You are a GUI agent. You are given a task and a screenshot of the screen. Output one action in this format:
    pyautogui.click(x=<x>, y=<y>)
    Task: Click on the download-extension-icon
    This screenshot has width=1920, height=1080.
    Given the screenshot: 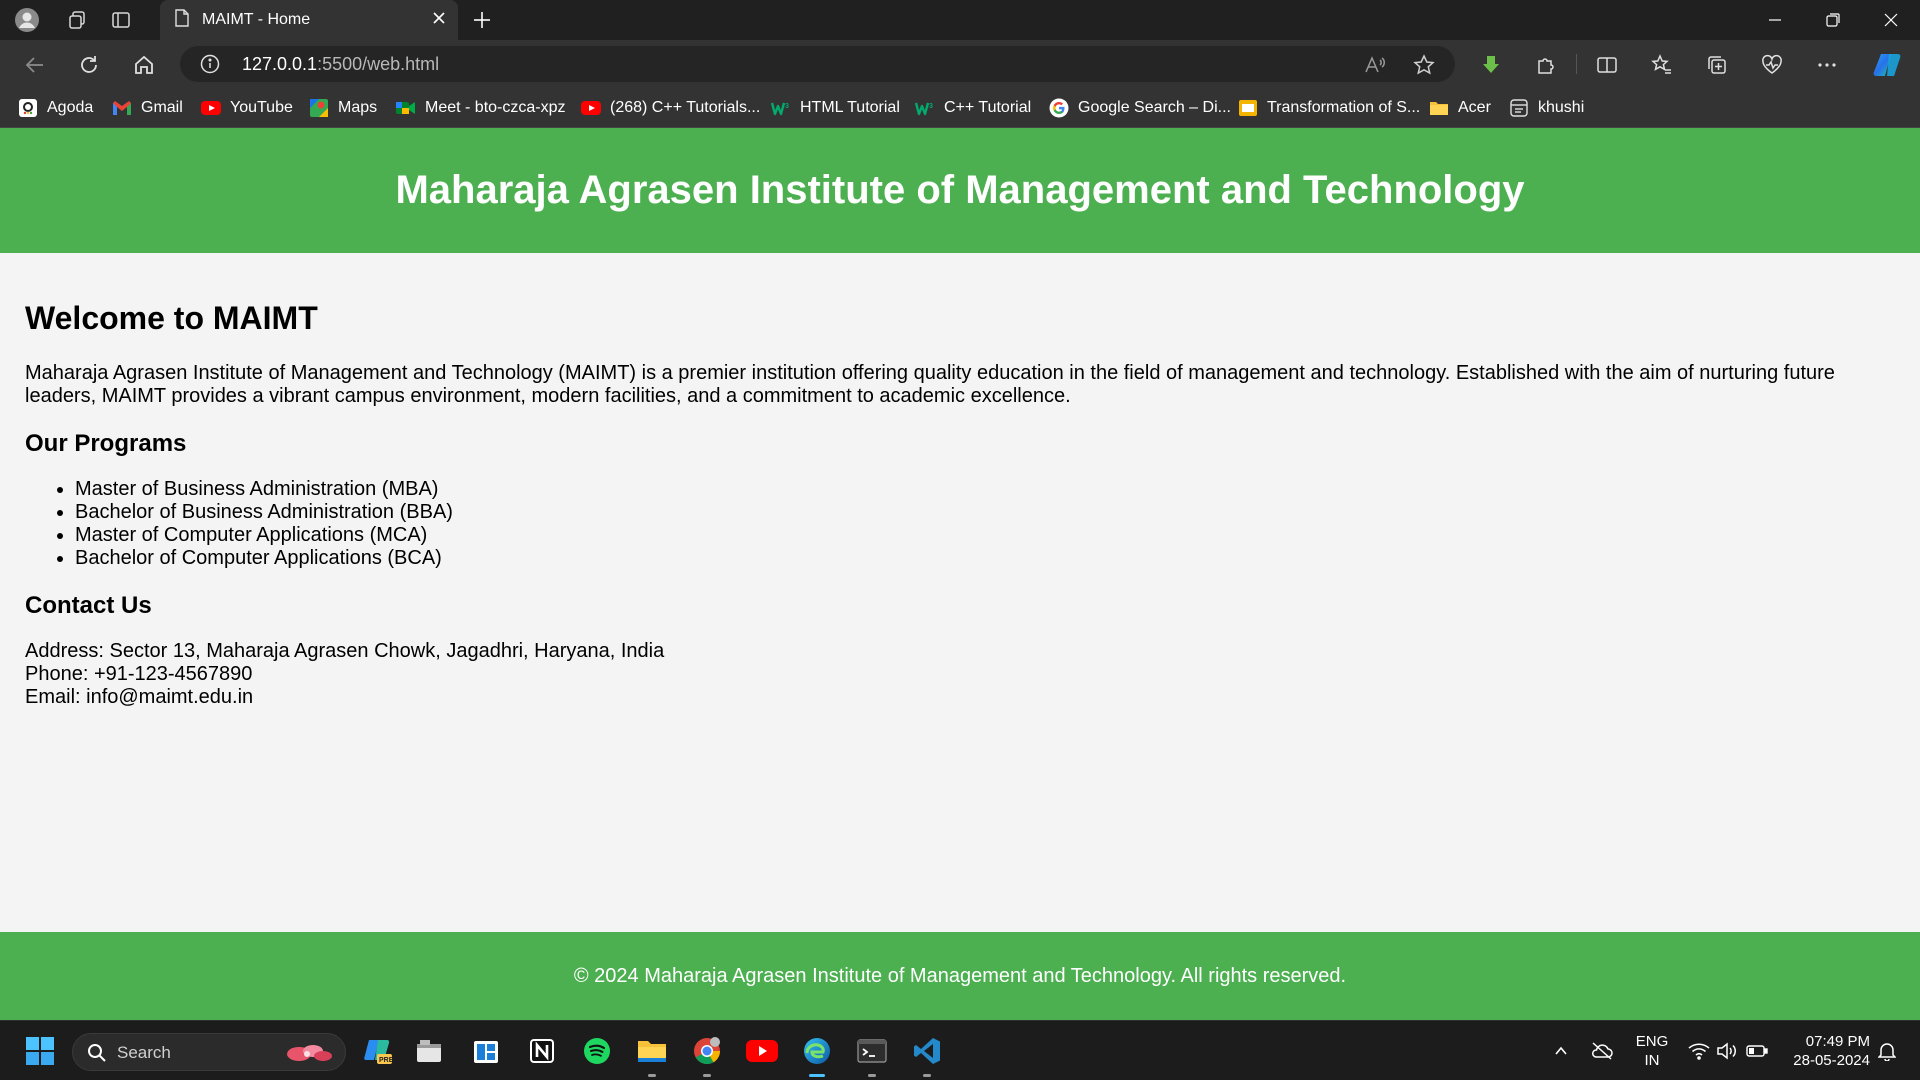 What is the action you would take?
    pyautogui.click(x=1491, y=65)
    